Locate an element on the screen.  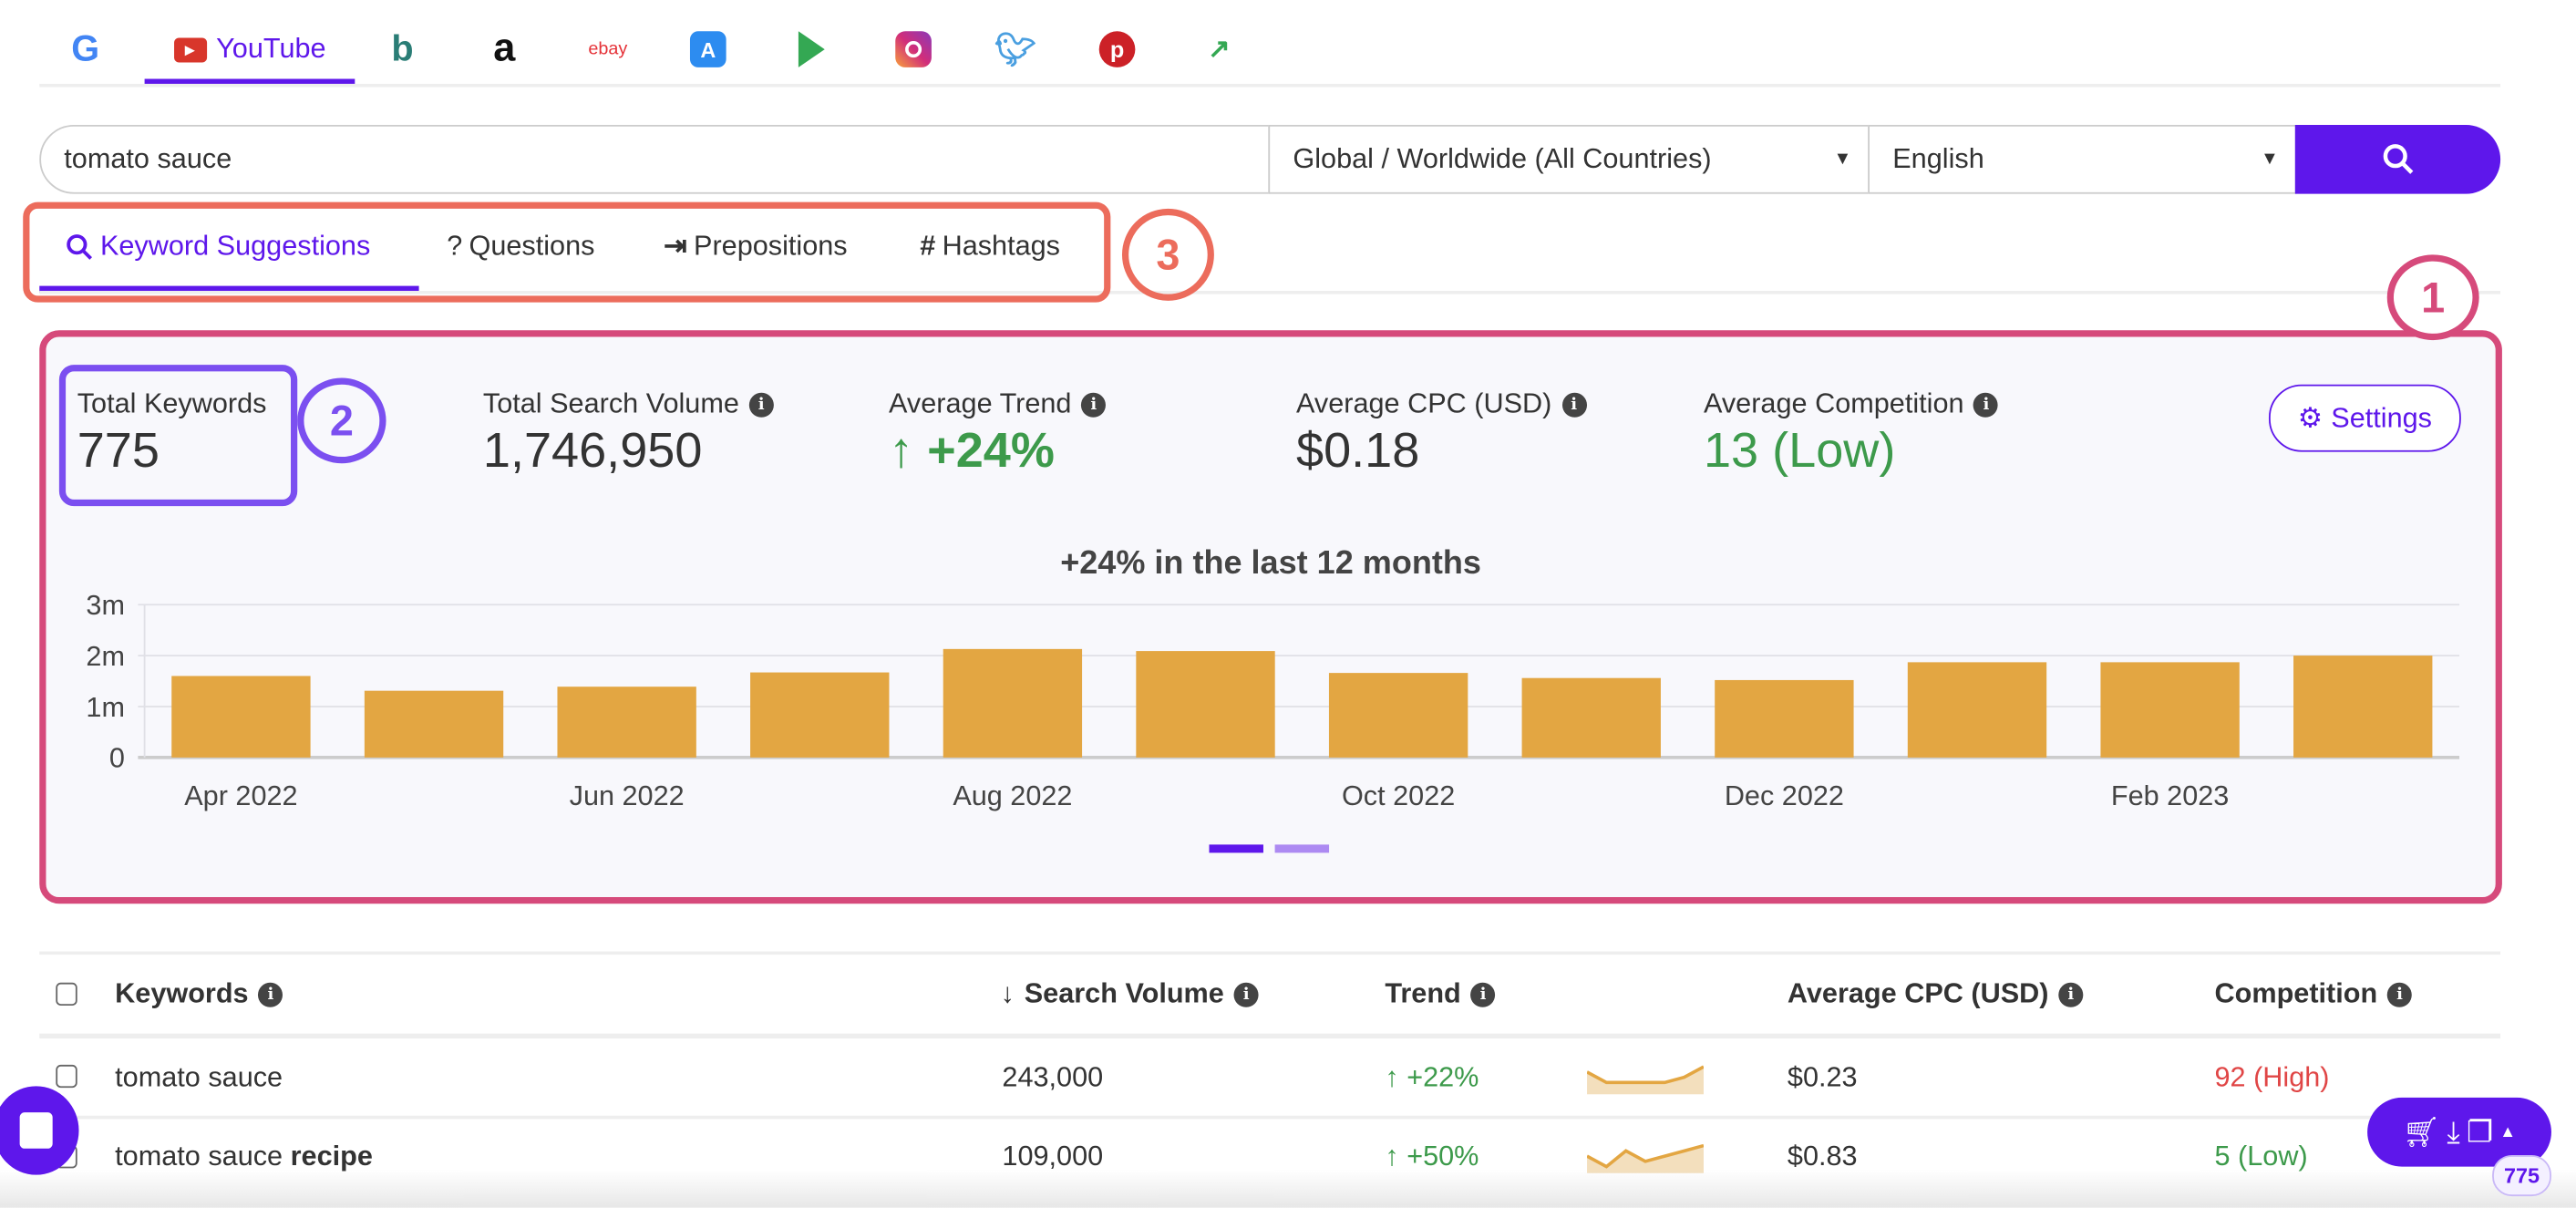
stat-average-competition: Average Competition i 13 (Low) is located at coordinates (1851, 433).